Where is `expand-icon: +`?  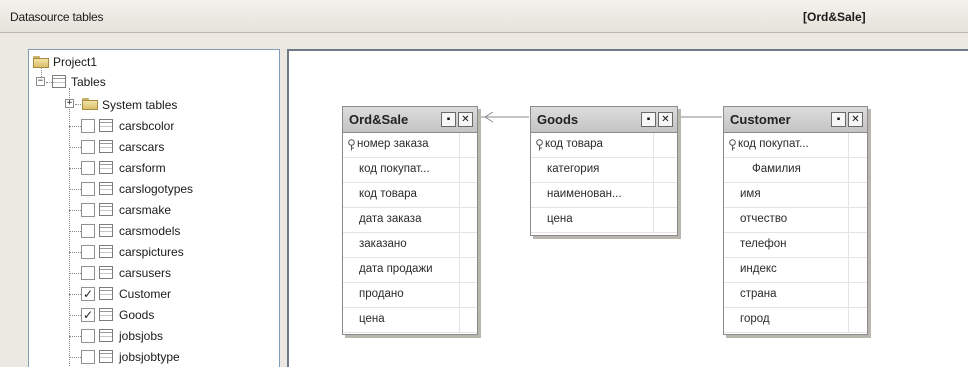
expand-icon: + is located at coordinates (69, 103).